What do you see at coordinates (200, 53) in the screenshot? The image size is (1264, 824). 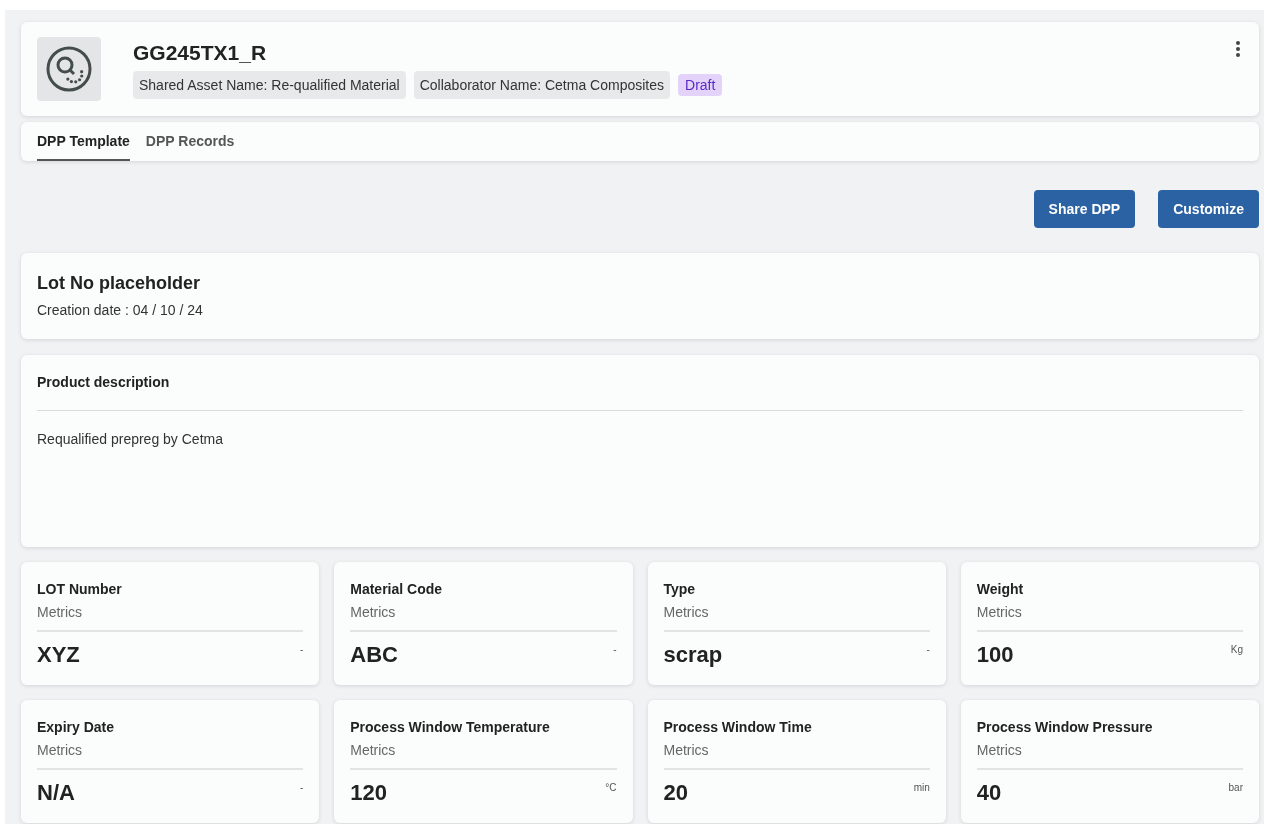 I see `asset-title: GG245TX1_R` at bounding box center [200, 53].